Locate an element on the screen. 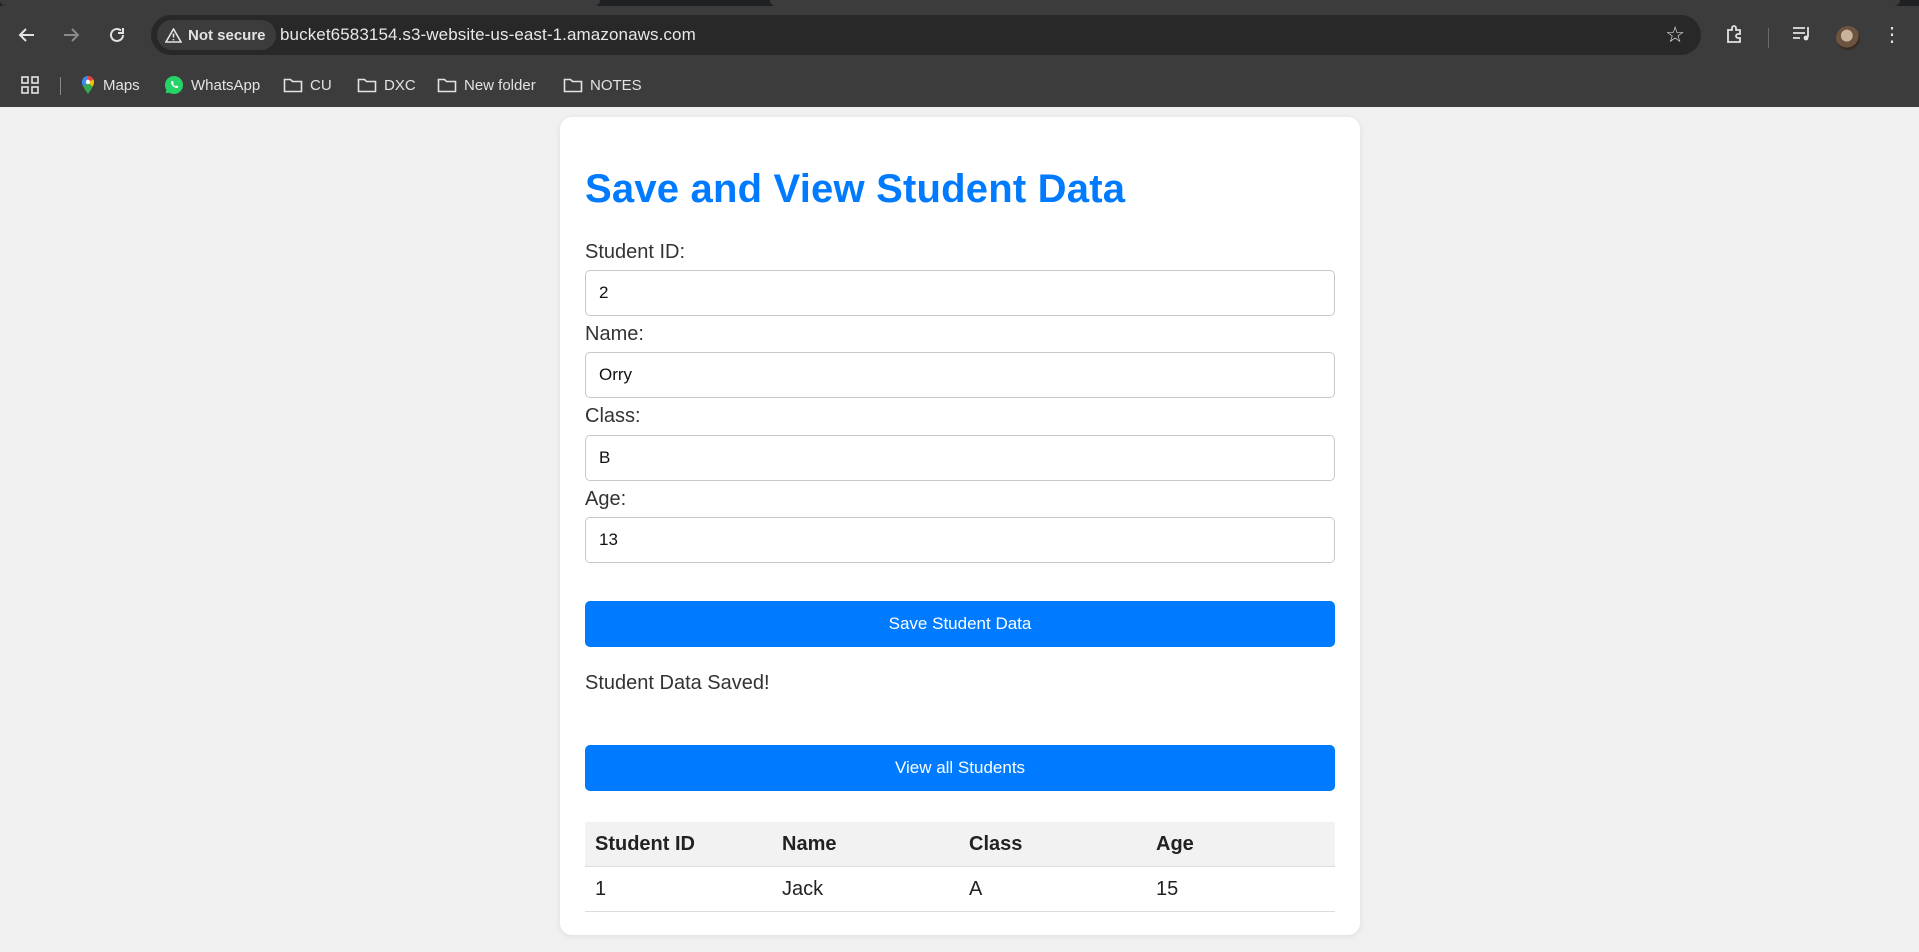  class-label: Class: is located at coordinates (613, 416).